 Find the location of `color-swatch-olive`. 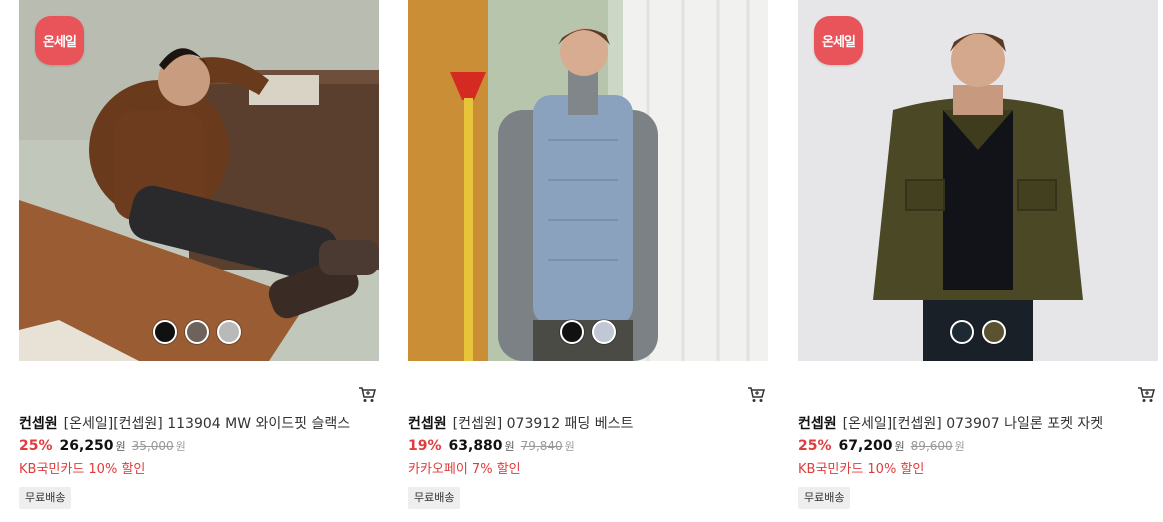

color-swatch-olive is located at coordinates (994, 332).